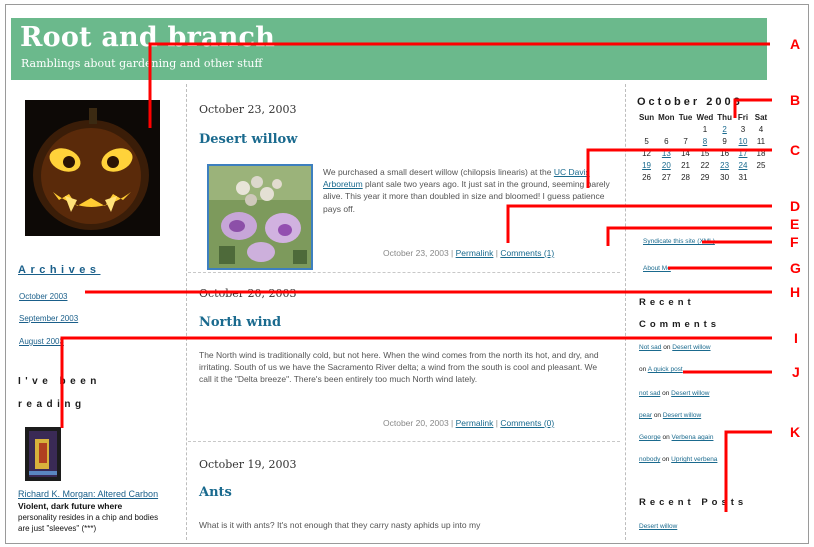  I want to click on callout-k: K, so click(795, 432).